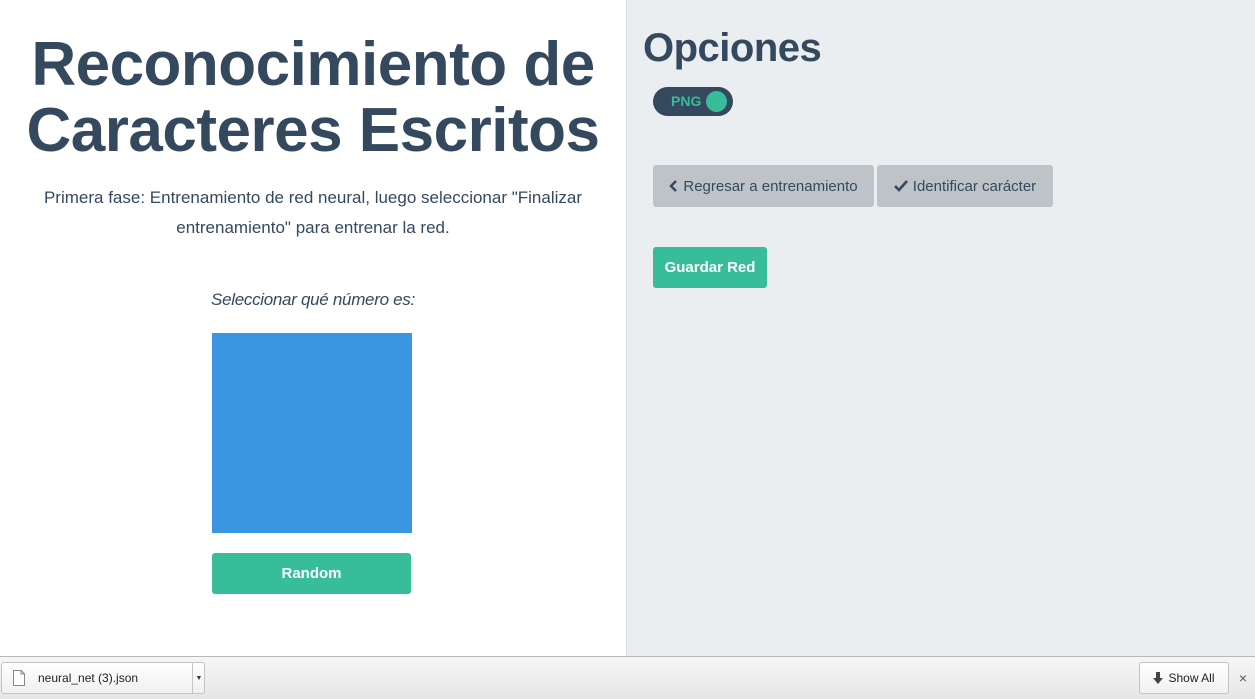 This screenshot has height=699, width=1255. What do you see at coordinates (900, 186) in the screenshot?
I see `checkmark-icon` at bounding box center [900, 186].